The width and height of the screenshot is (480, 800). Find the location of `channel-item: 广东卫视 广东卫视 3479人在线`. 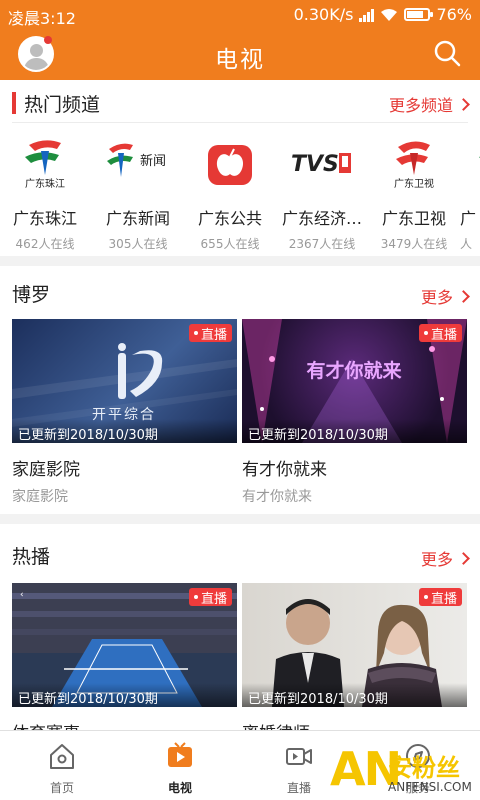

channel-item: 广东卫视 广东卫视 3479人在线 is located at coordinates (414, 188).